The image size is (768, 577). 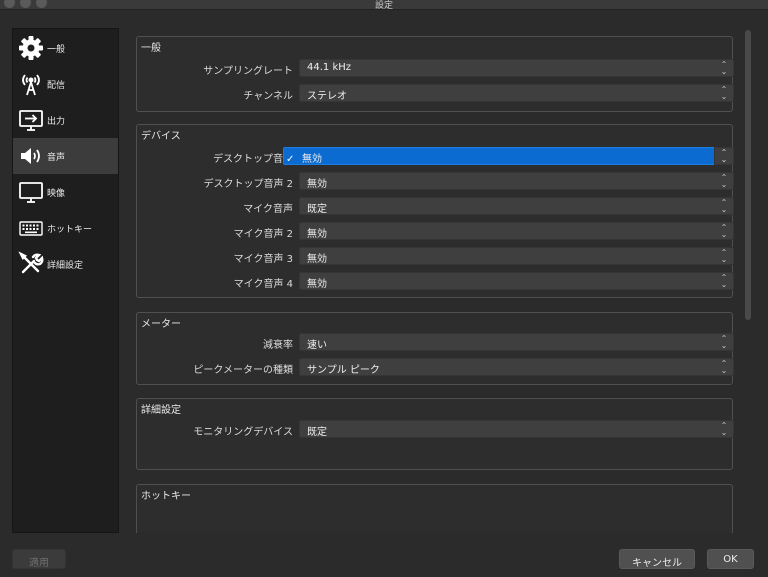 What do you see at coordinates (516, 93) in the screenshot?
I see `channels-select: ステレオ ⌃ ⌄` at bounding box center [516, 93].